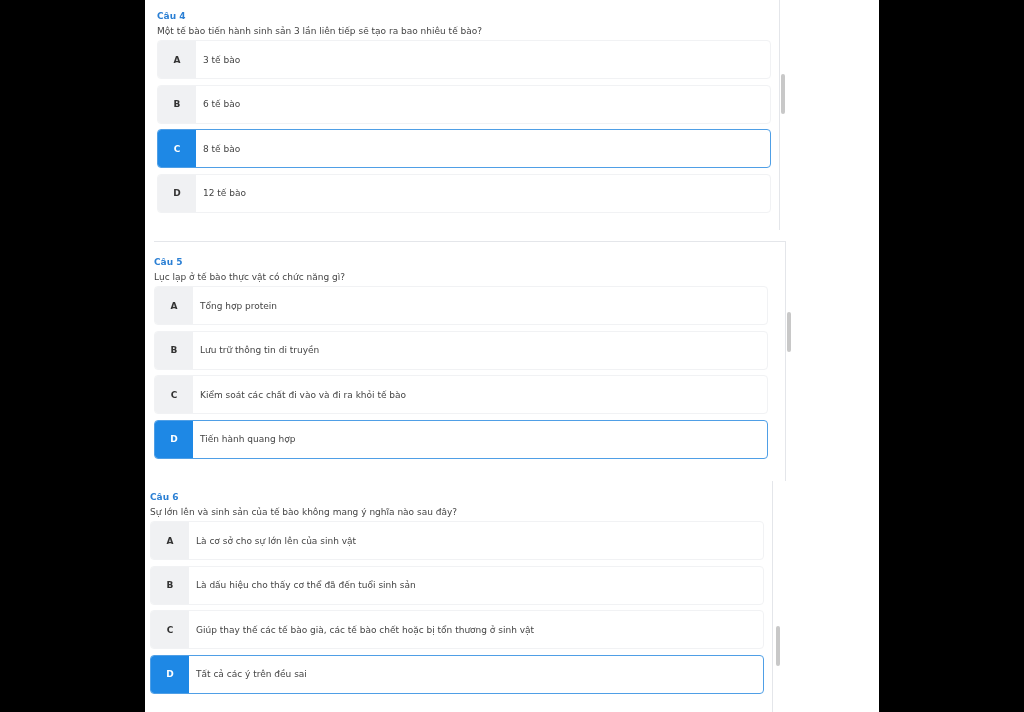 The height and width of the screenshot is (712, 1024). Describe the element at coordinates (464, 148) in the screenshot. I see `answer-option: C 8 tế bào` at that location.